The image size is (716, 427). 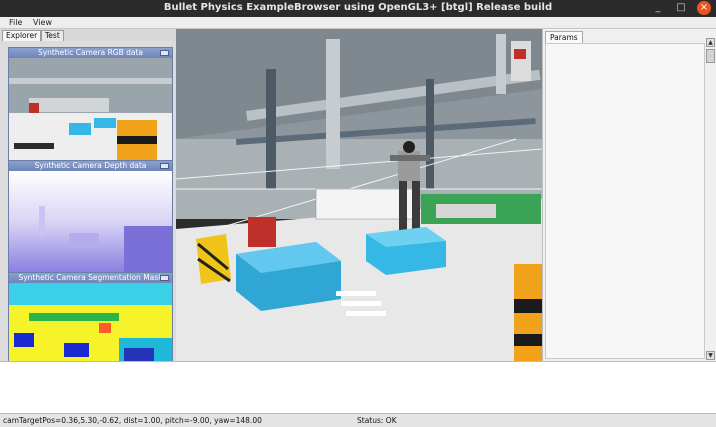 What do you see at coordinates (88, 35) in the screenshot?
I see `explorer-tab-strip: Explorer Test` at bounding box center [88, 35].